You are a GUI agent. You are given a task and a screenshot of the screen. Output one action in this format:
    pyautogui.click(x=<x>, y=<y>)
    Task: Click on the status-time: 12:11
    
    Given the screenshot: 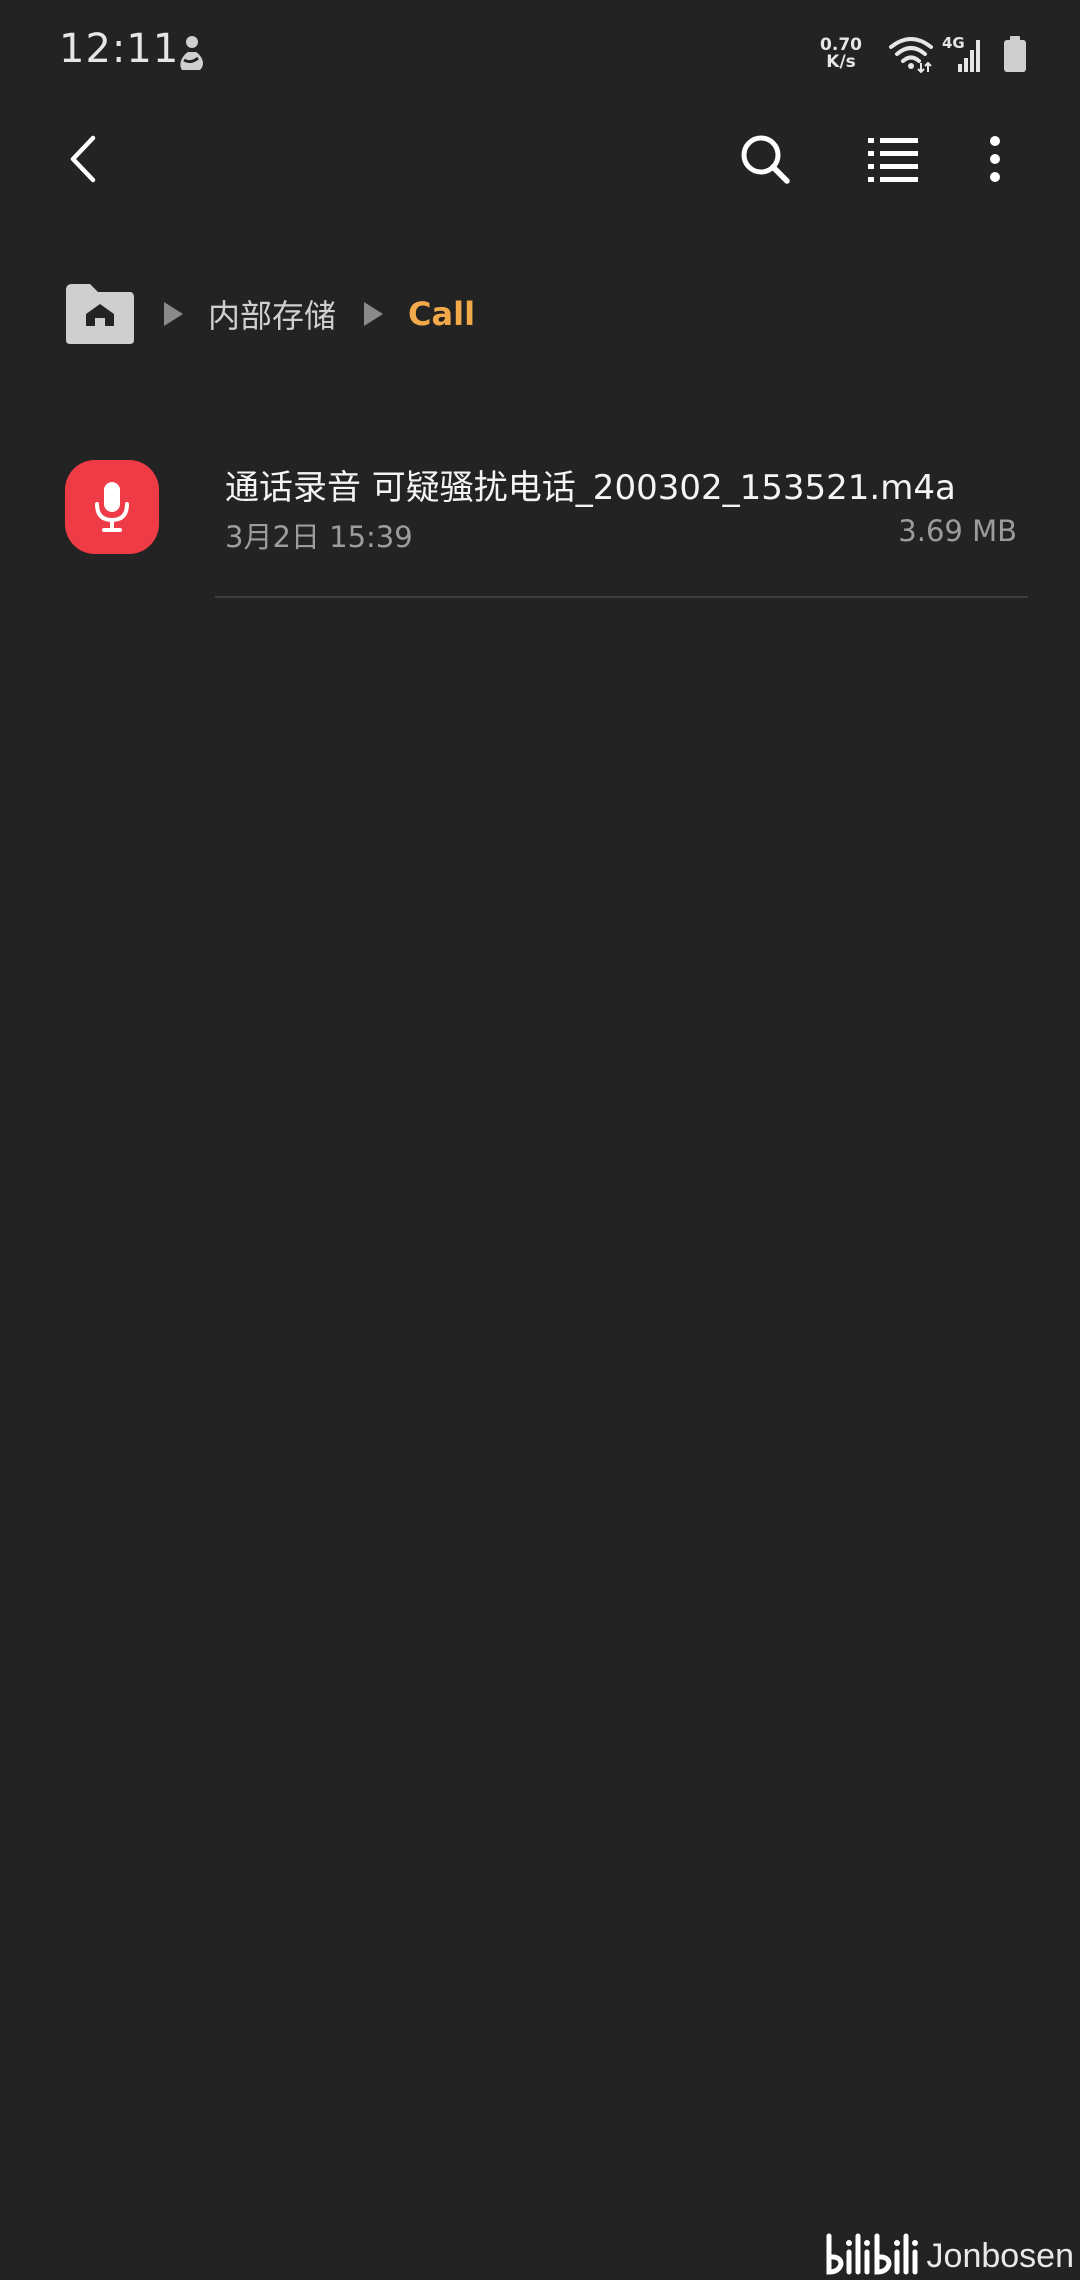 What is the action you would take?
    pyautogui.click(x=119, y=49)
    